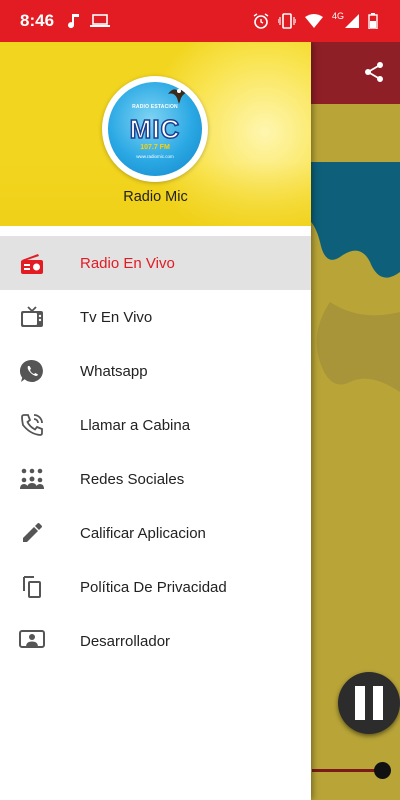  I want to click on people-icon, so click(32, 479).